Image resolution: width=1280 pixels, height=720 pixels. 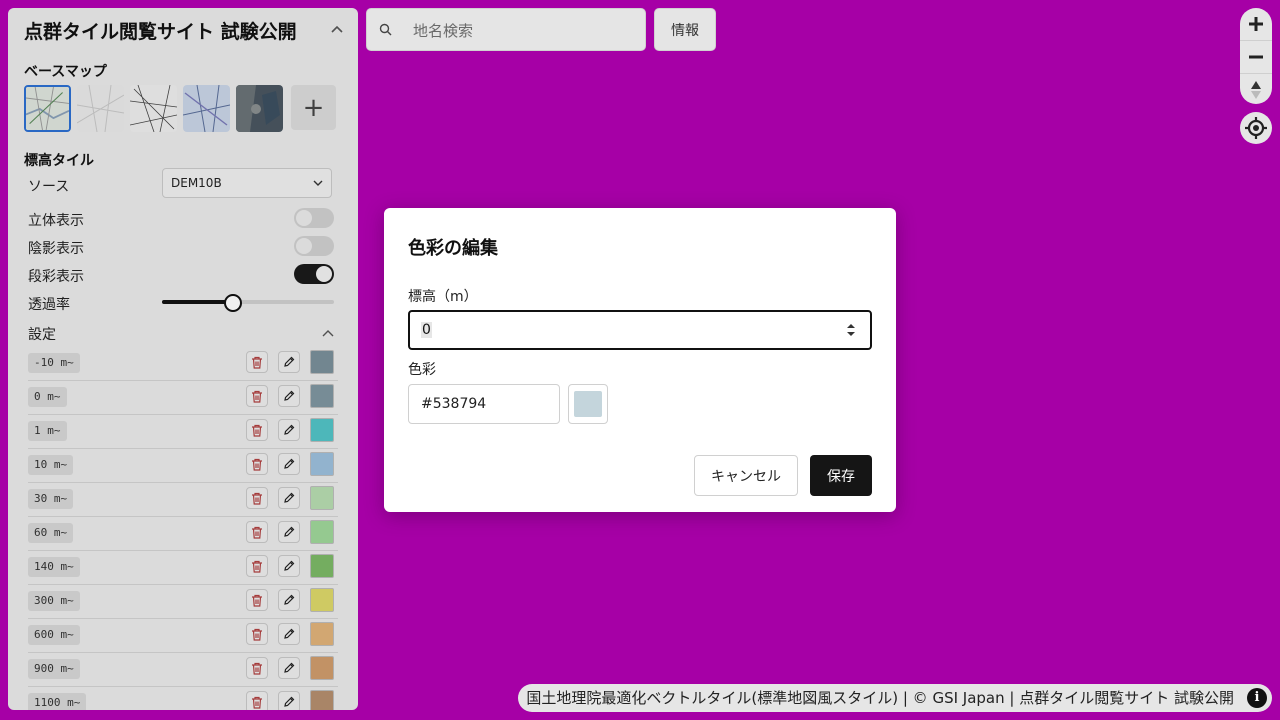 What do you see at coordinates (685, 29) in the screenshot?
I see `info-button: 情報` at bounding box center [685, 29].